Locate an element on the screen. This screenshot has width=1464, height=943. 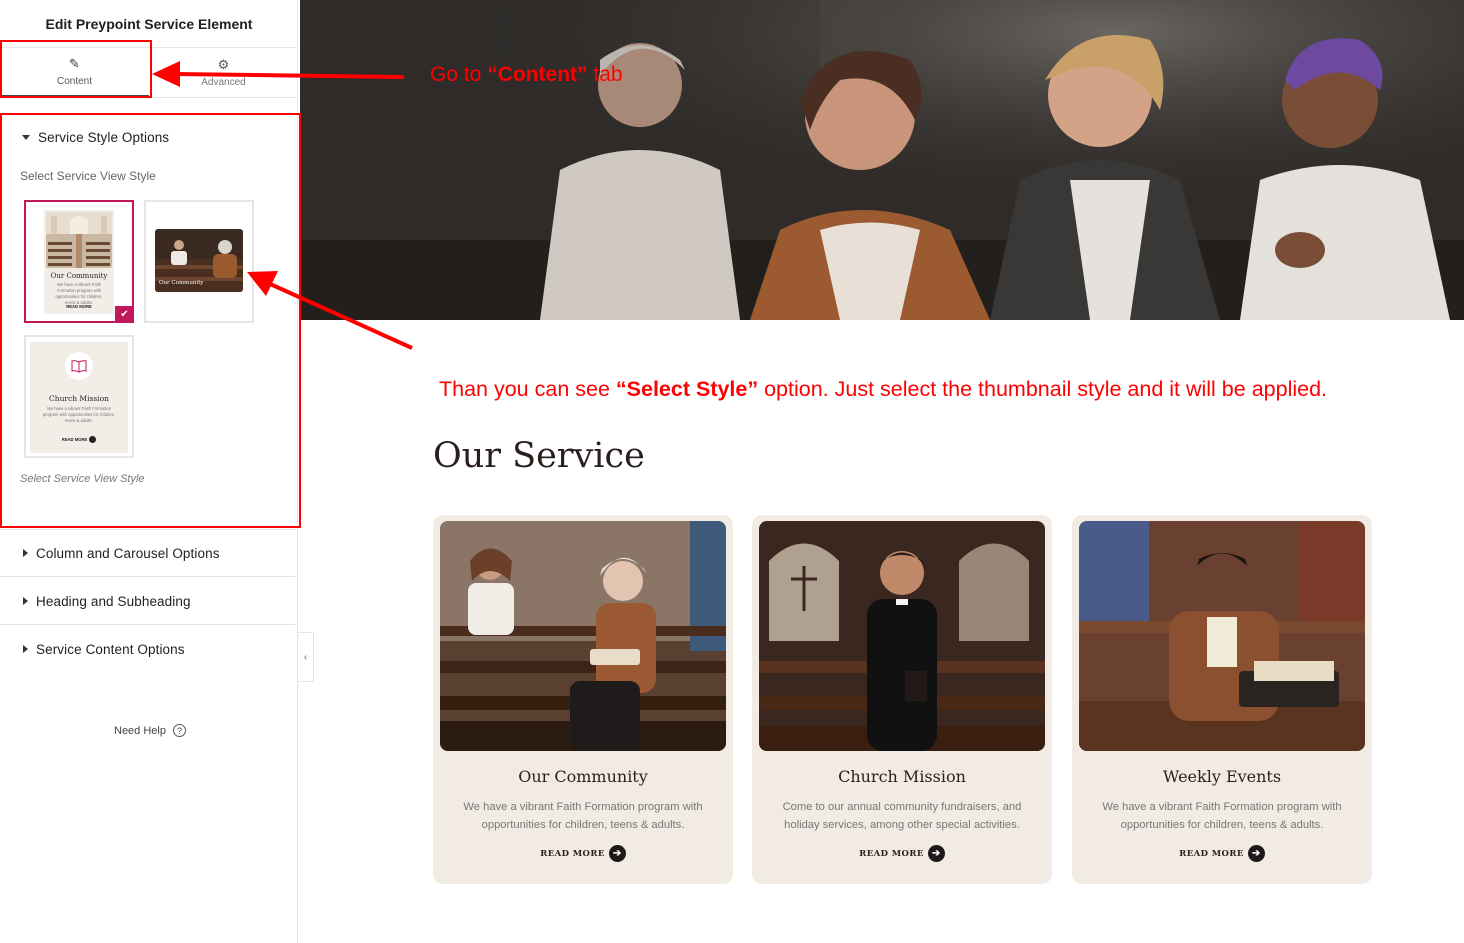
need-help-label: Need Help is located at coordinates (140, 730).